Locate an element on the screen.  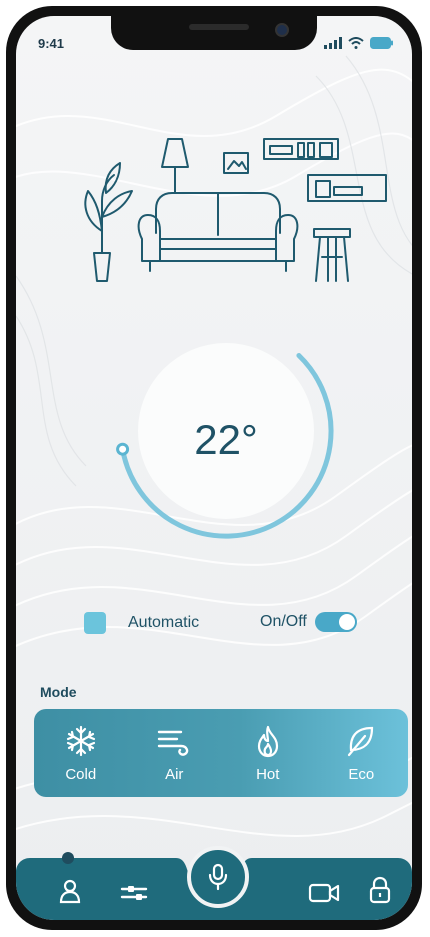
dial-handle is located at coordinates (123, 449).